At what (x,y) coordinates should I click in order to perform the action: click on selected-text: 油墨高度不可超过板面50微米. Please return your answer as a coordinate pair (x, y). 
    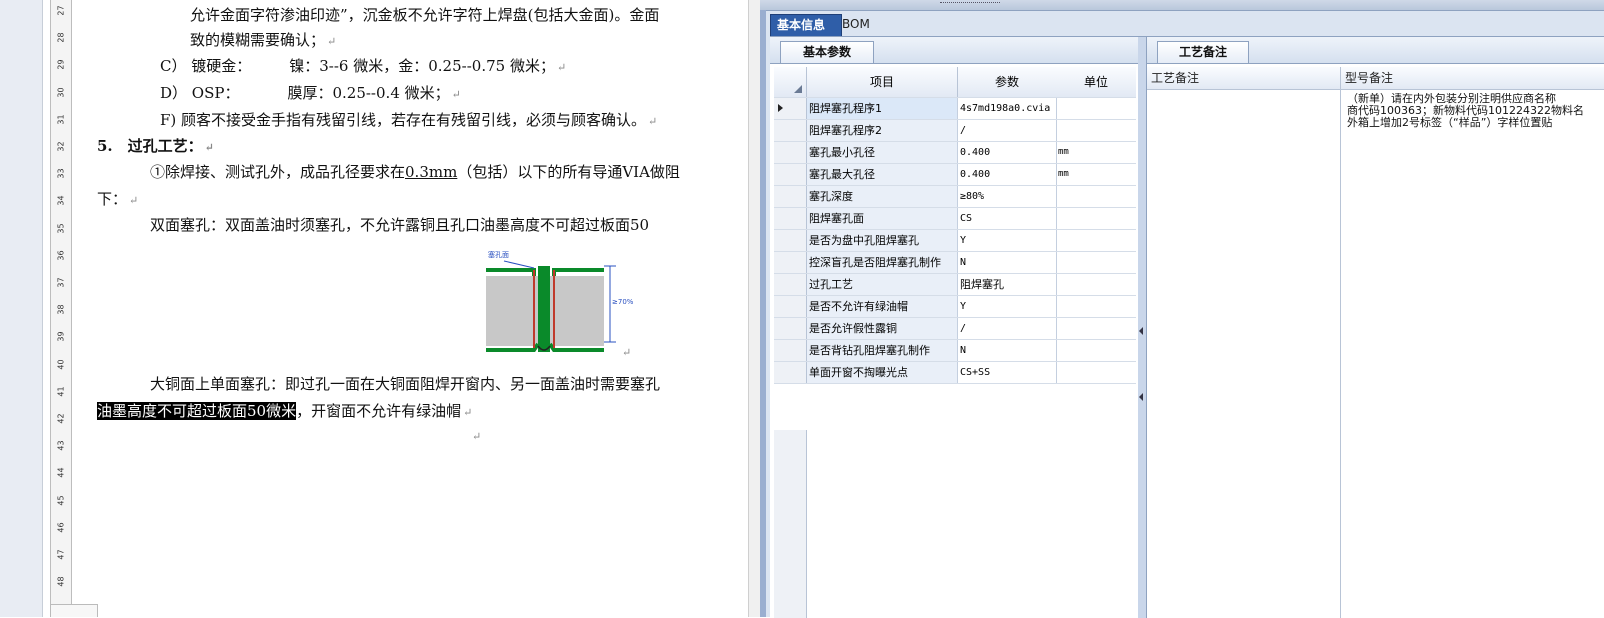
    Looking at the image, I should click on (197, 411).